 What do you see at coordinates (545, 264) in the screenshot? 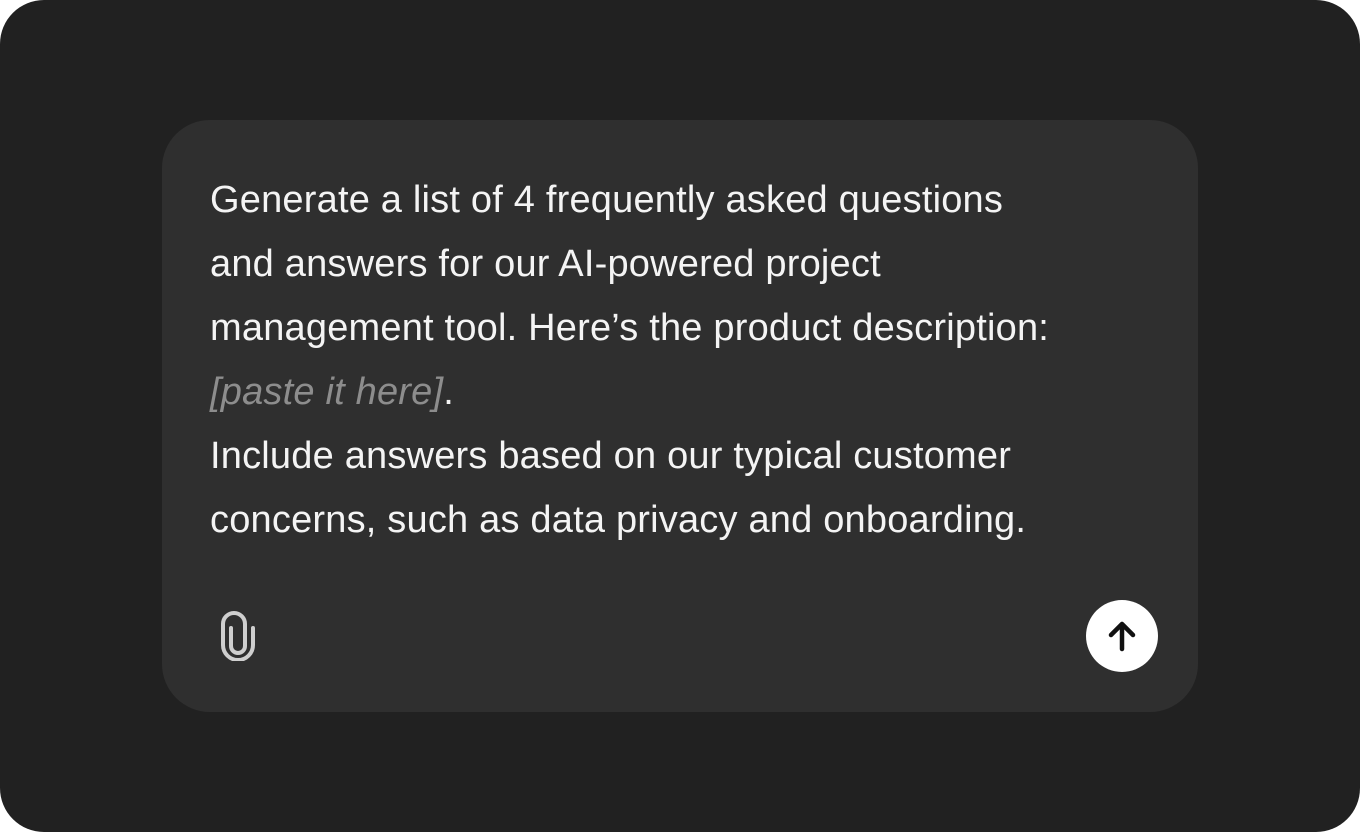
I see `prompt-line: and answers for our AI-powered project` at bounding box center [545, 264].